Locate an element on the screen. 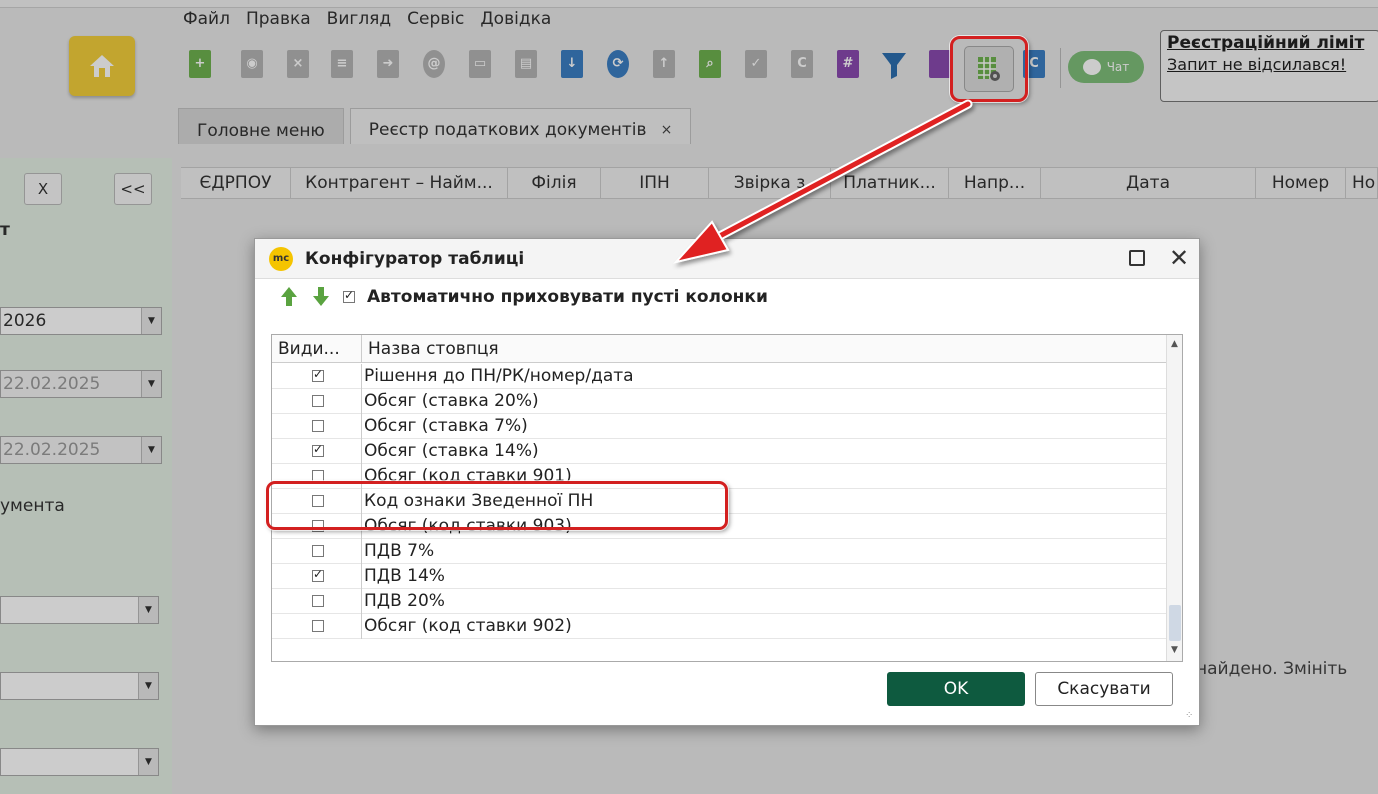  column-name: Обсяг (код ставки 902) is located at coordinates (468, 626).